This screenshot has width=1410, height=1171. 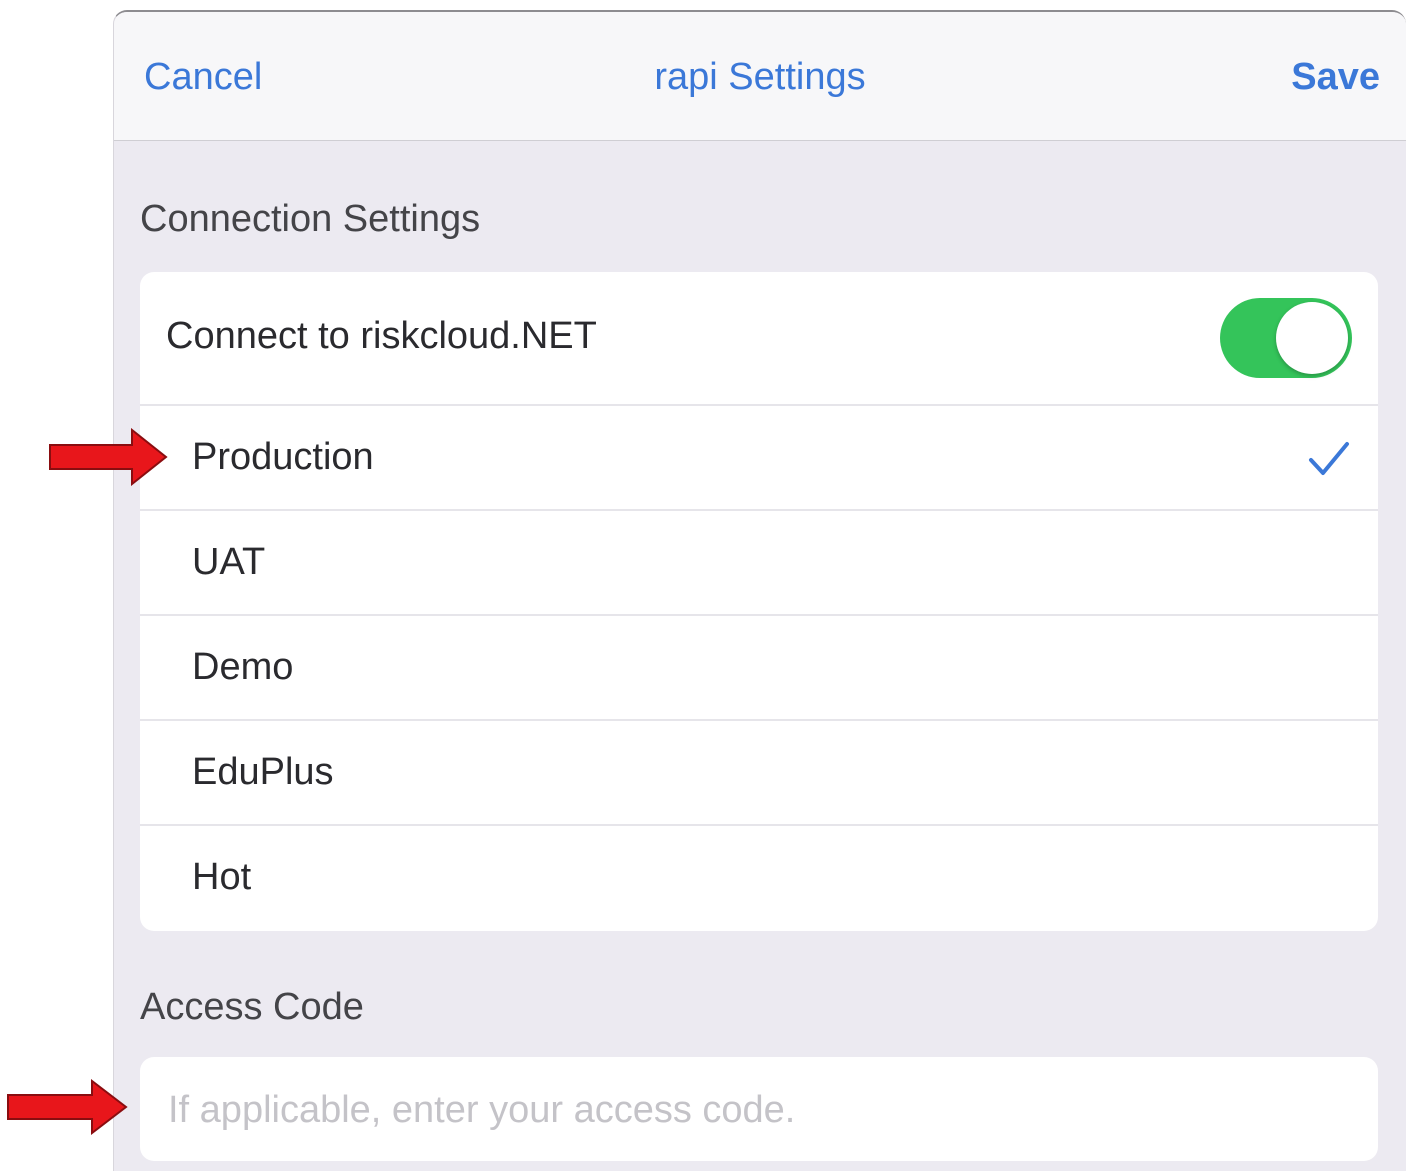 I want to click on environment-label: Production, so click(x=283, y=457).